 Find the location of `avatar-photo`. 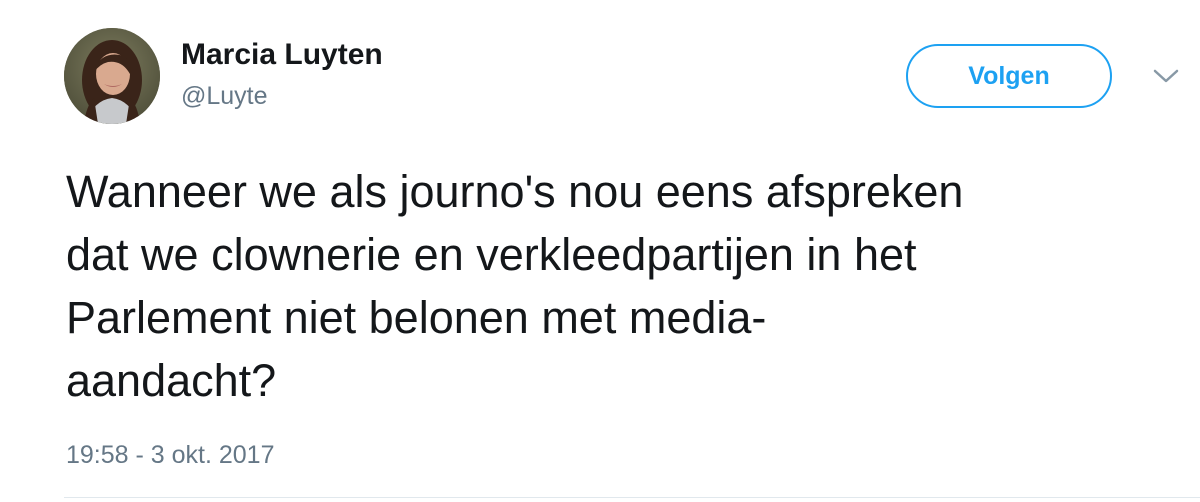

avatar-photo is located at coordinates (112, 76).